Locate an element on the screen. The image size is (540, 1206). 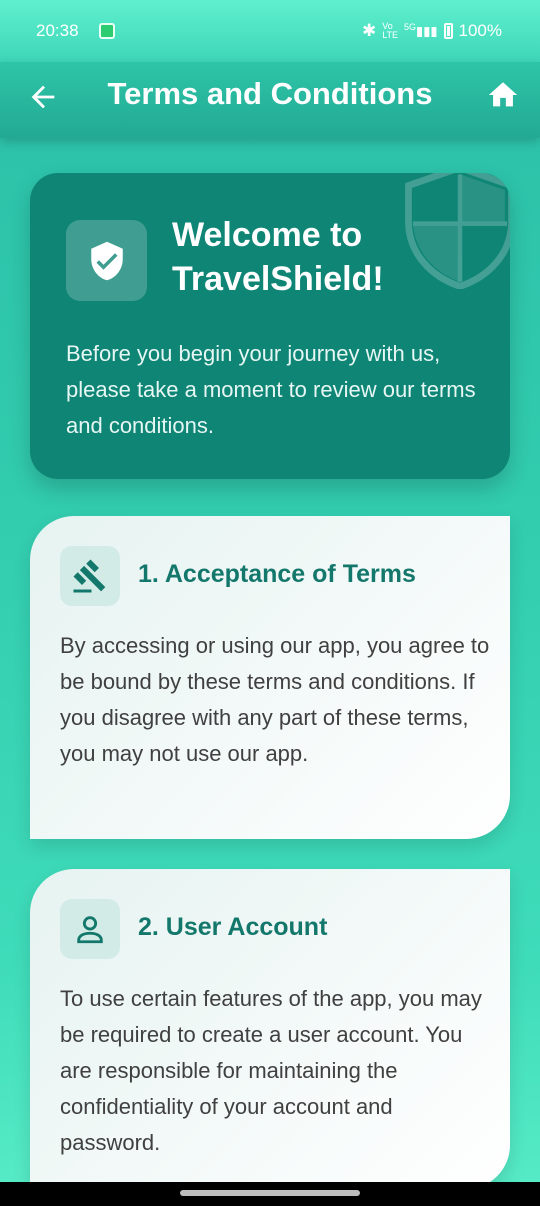
volte-icon: Vo LTE is located at coordinates (390, 30).